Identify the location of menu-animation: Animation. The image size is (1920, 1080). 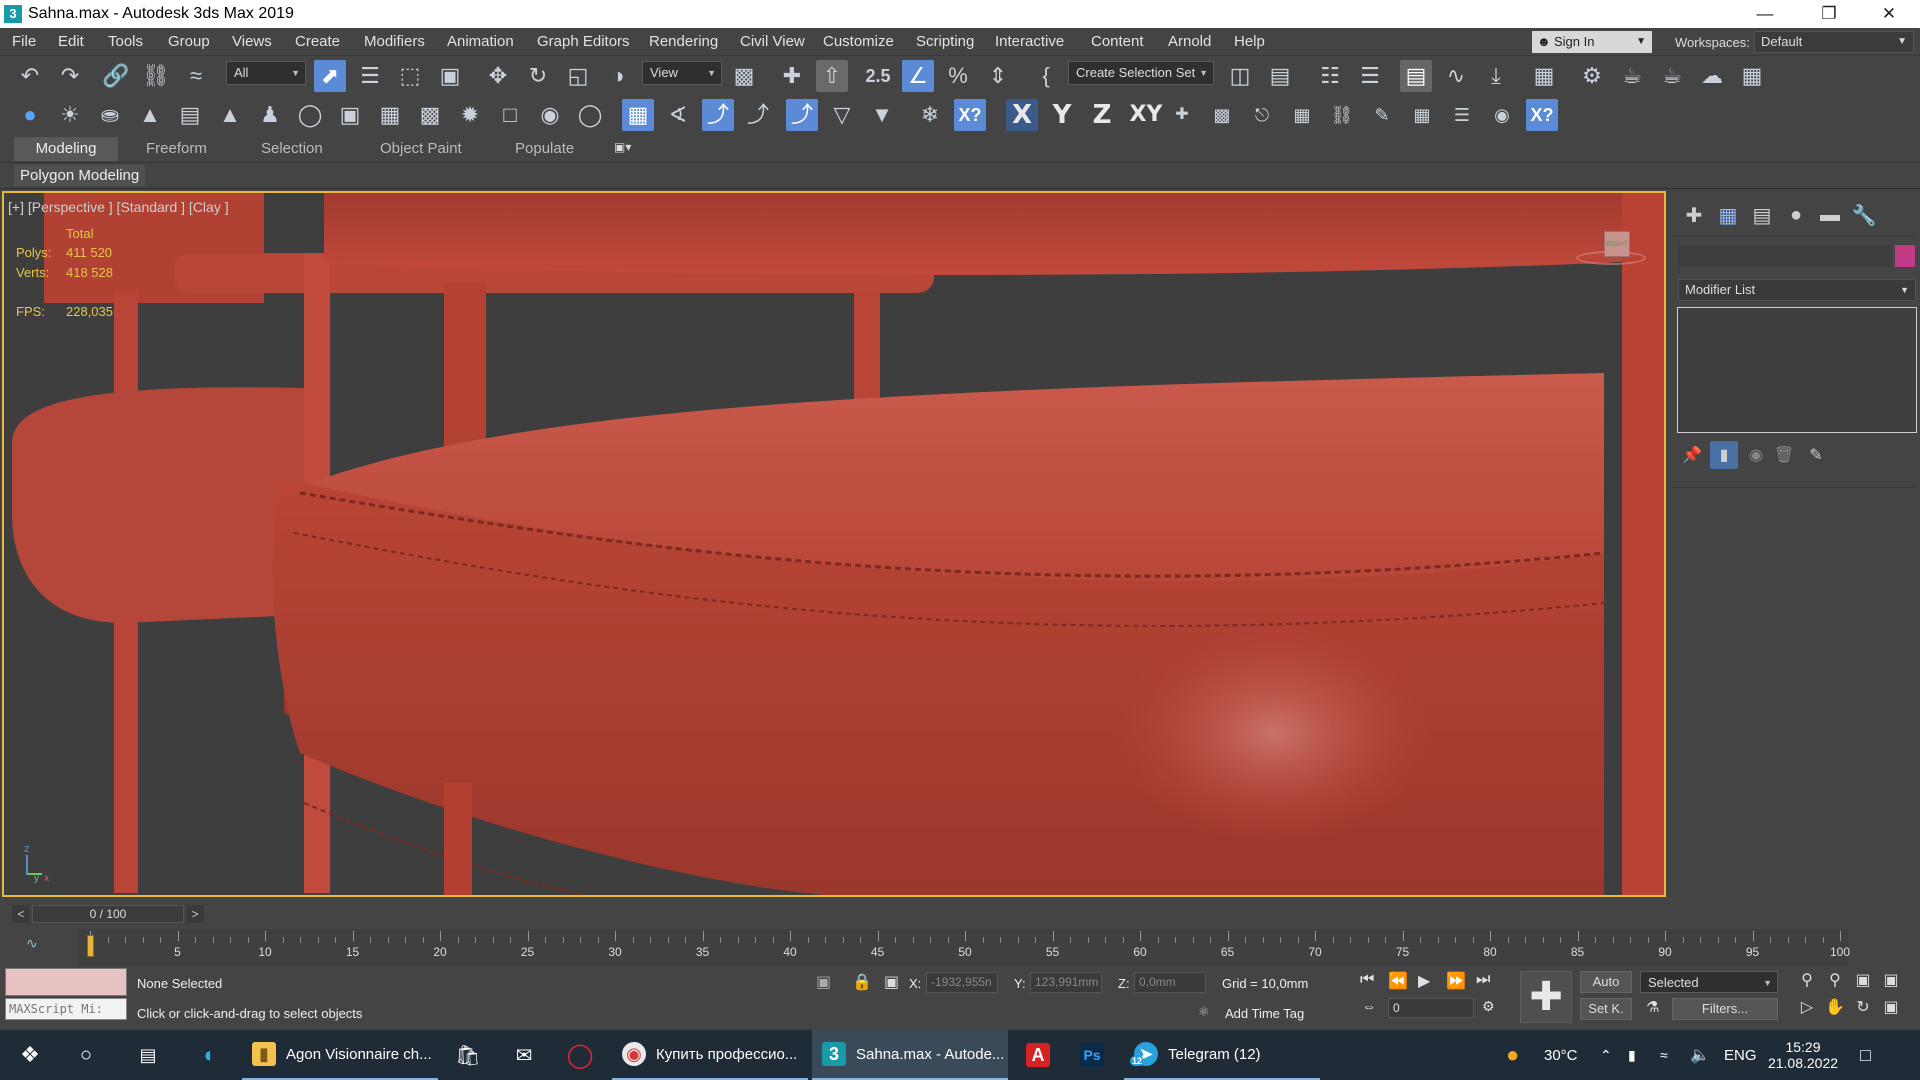
(480, 41).